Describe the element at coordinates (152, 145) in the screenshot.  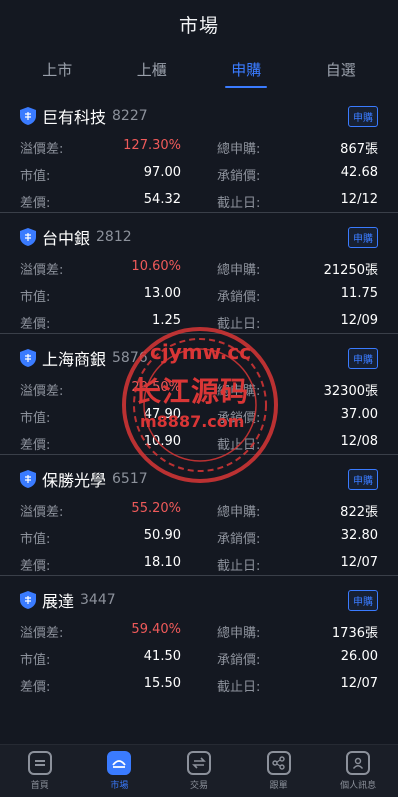
I see `premium-value: 127.30%` at that location.